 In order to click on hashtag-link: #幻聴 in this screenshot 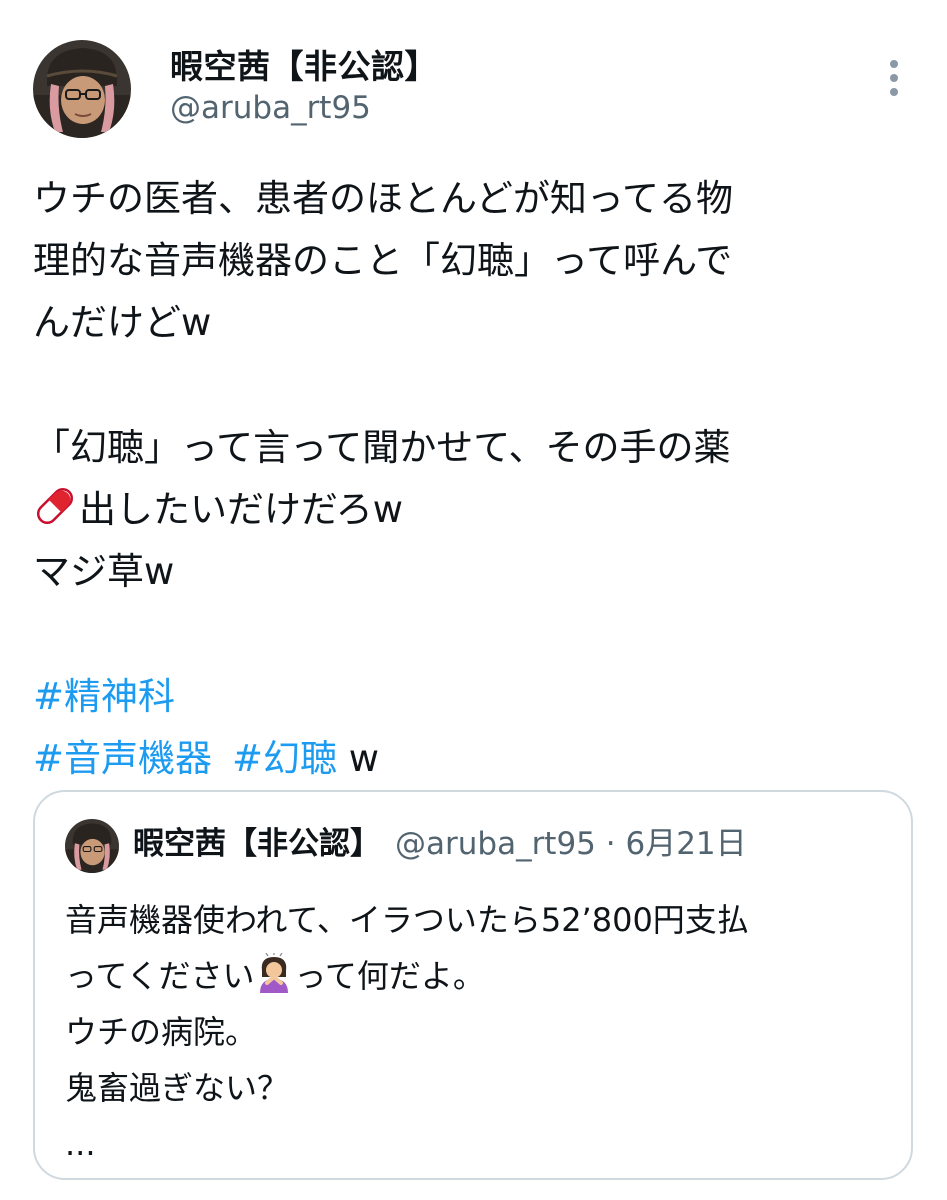, I will do `click(284, 758)`.